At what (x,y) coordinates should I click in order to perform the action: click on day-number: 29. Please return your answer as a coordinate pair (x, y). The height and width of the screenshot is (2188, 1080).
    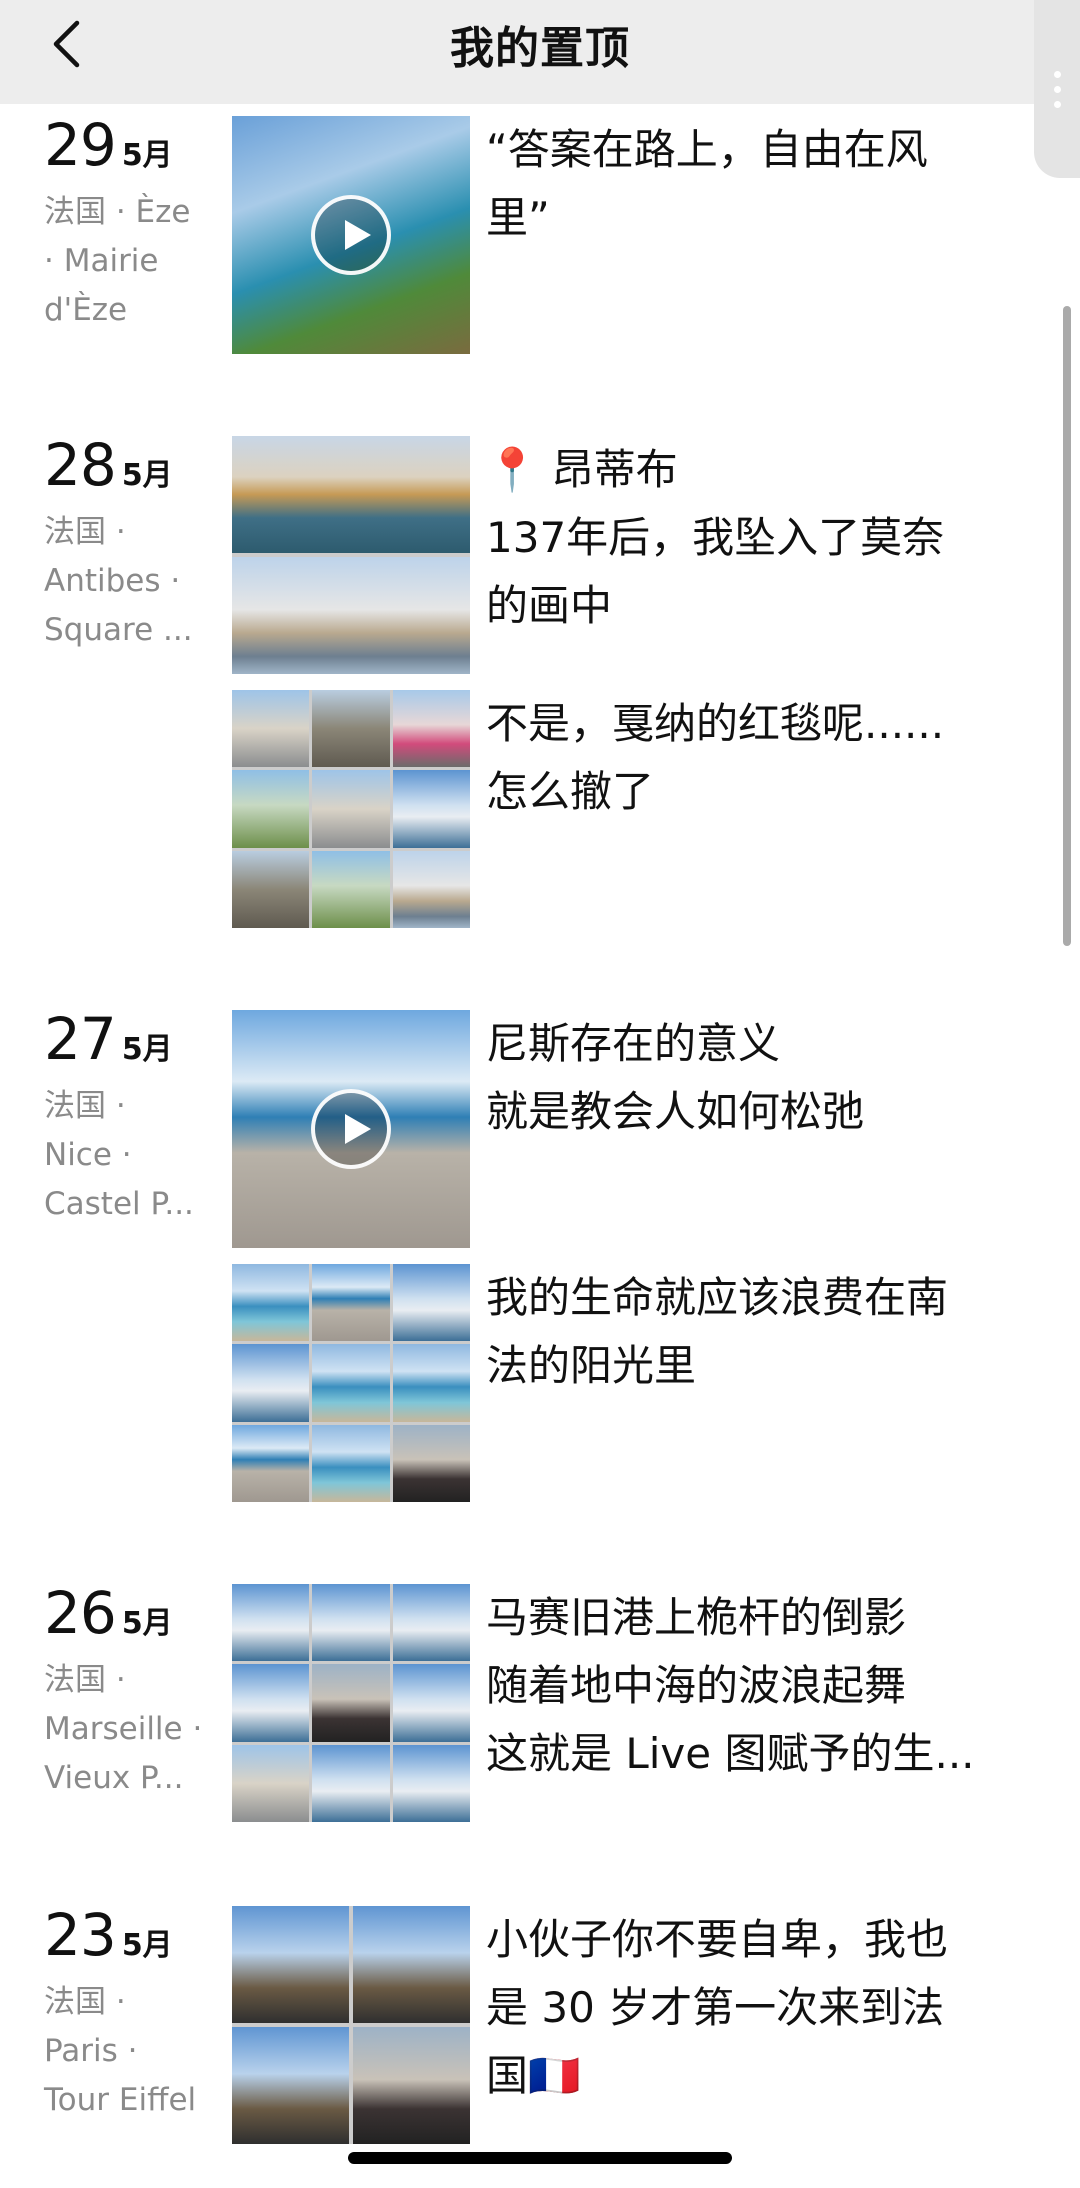
    Looking at the image, I should click on (80, 145).